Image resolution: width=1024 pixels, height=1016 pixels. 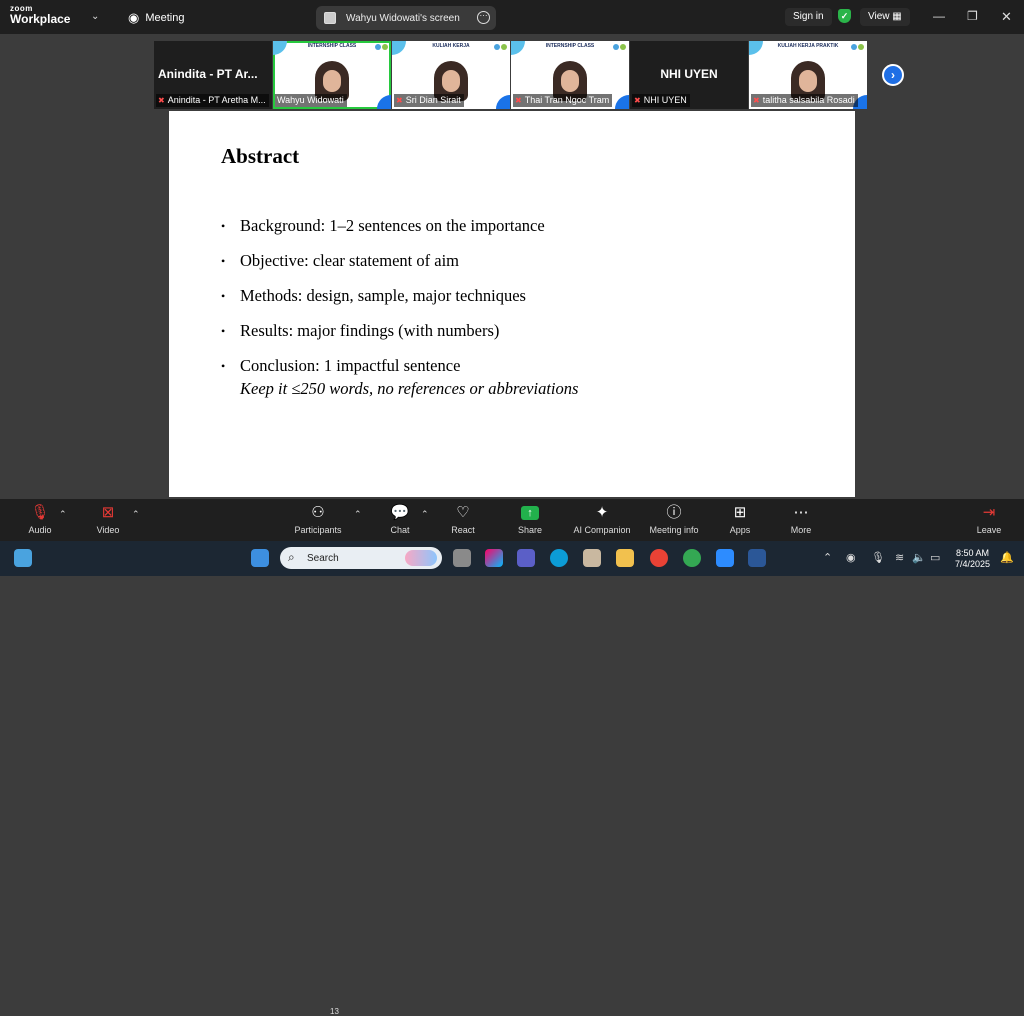 I want to click on taskbar-search: ⌕ Search, so click(x=361, y=558).